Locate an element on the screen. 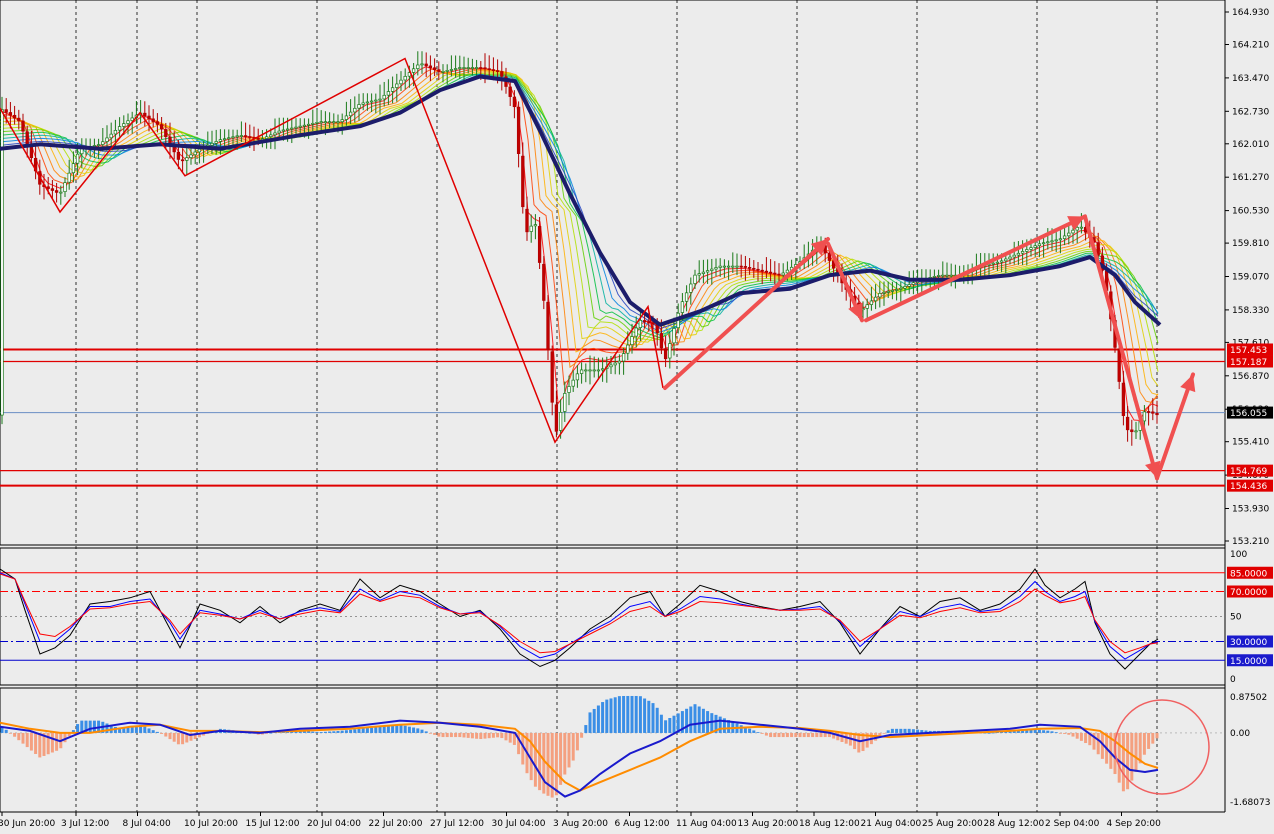 The width and height of the screenshot is (1274, 834). time-tick-label: 22 Jul 20:00 is located at coordinates (396, 824).